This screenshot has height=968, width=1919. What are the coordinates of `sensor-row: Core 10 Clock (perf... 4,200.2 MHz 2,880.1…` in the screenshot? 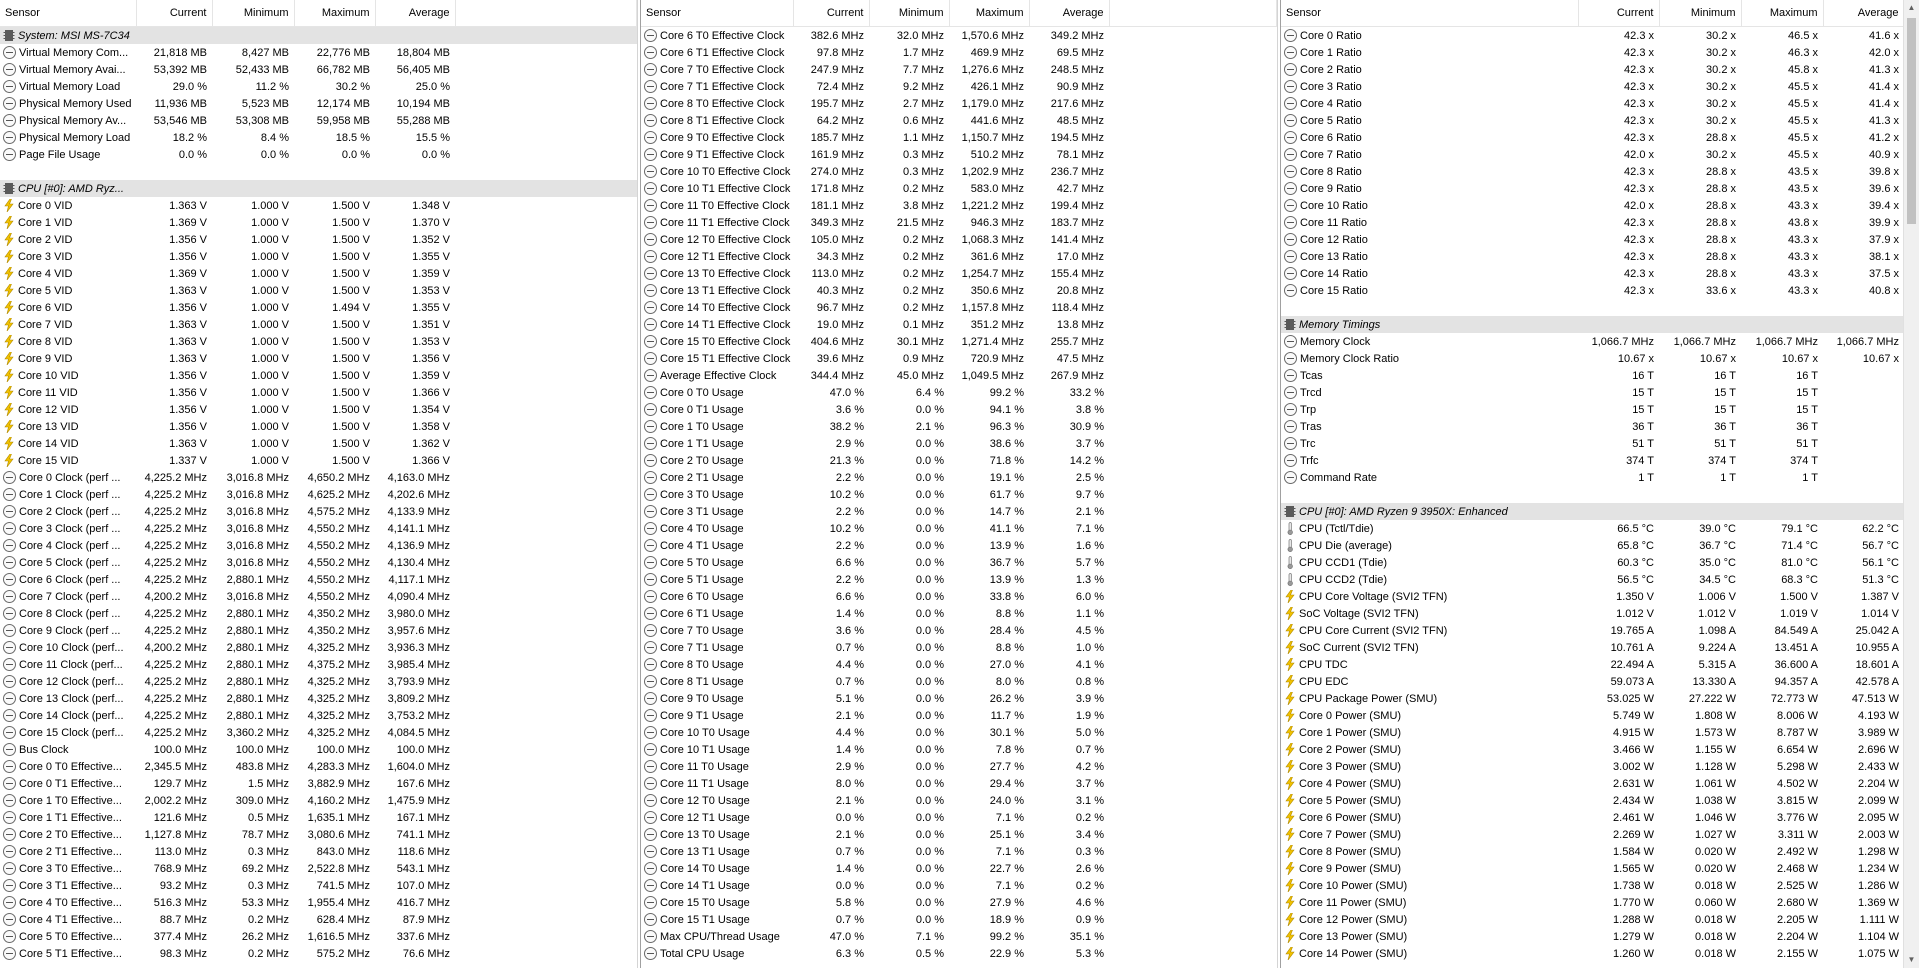 It's located at (318, 647).